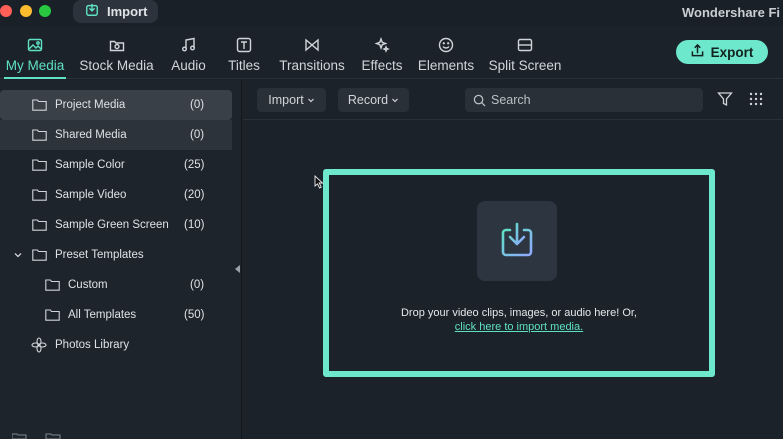  Describe the element at coordinates (189, 45) in the screenshot. I see `music-note-icon` at that location.